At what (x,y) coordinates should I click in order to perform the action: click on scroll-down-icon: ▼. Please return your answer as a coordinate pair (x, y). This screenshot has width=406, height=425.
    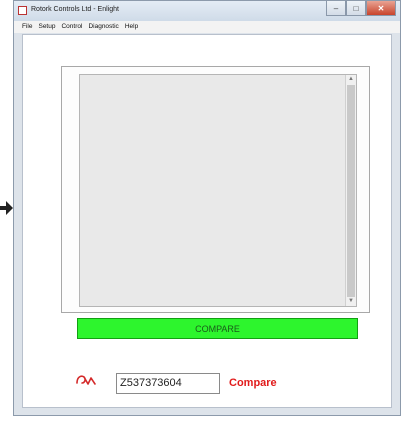
    Looking at the image, I should click on (351, 301).